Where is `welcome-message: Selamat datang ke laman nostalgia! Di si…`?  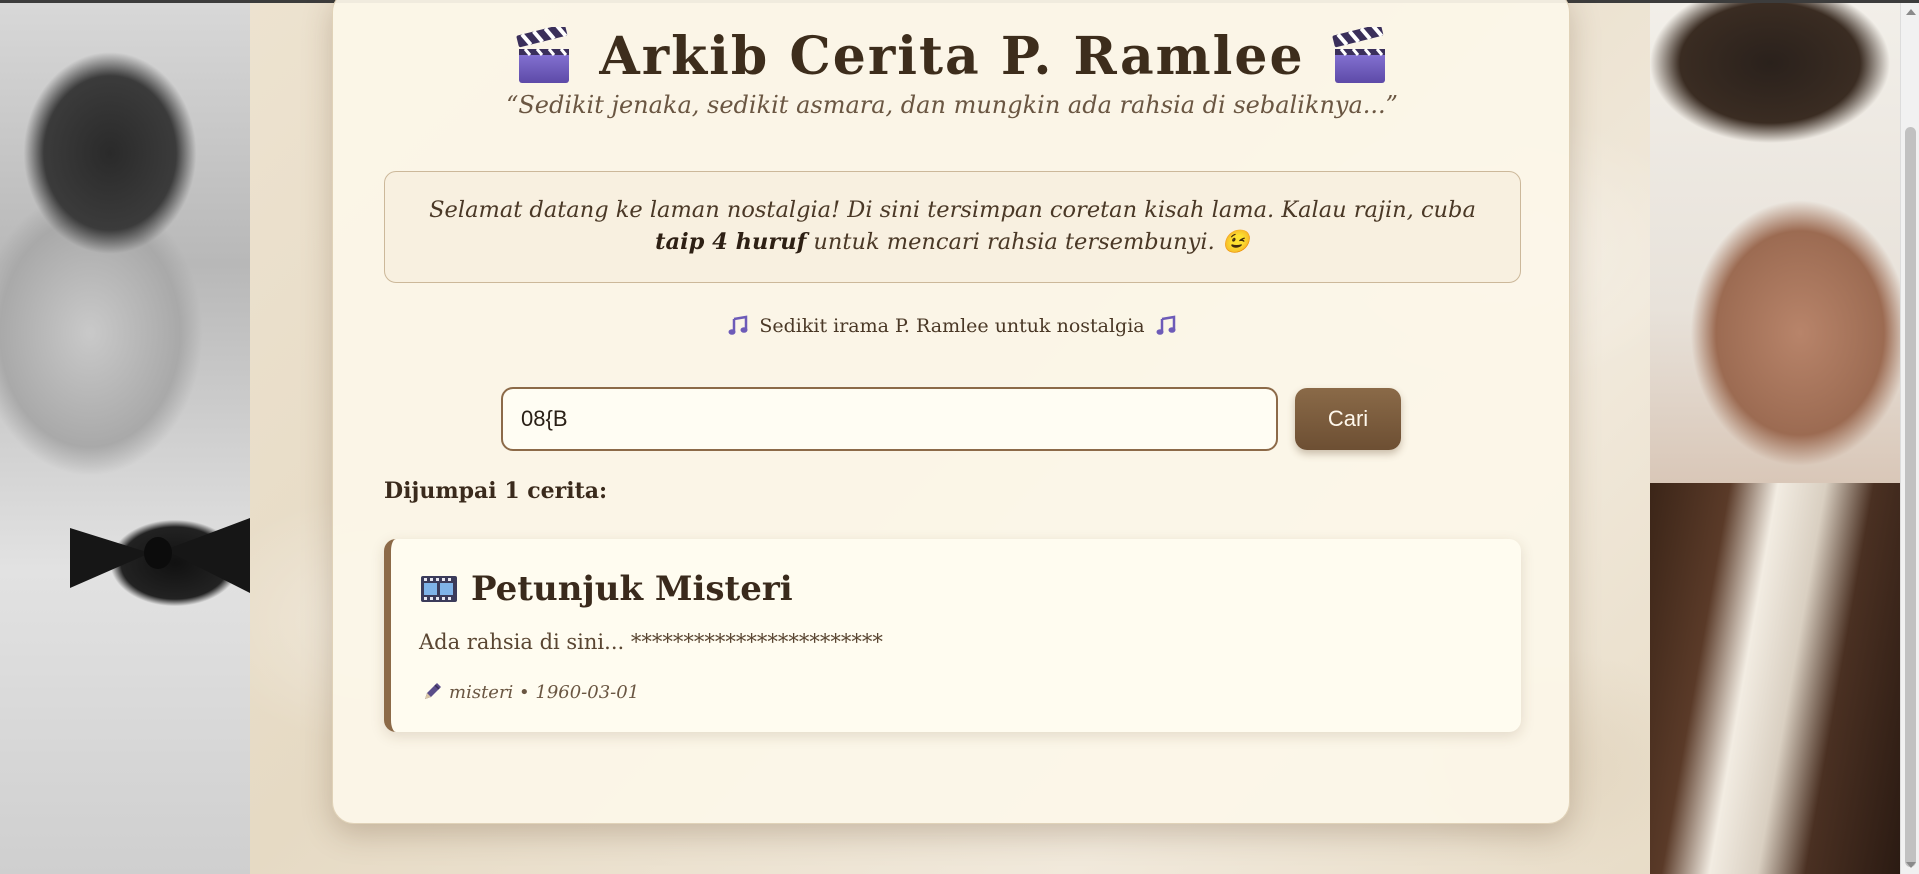 welcome-message: Selamat datang ke laman nostalgia! Di si… is located at coordinates (952, 227).